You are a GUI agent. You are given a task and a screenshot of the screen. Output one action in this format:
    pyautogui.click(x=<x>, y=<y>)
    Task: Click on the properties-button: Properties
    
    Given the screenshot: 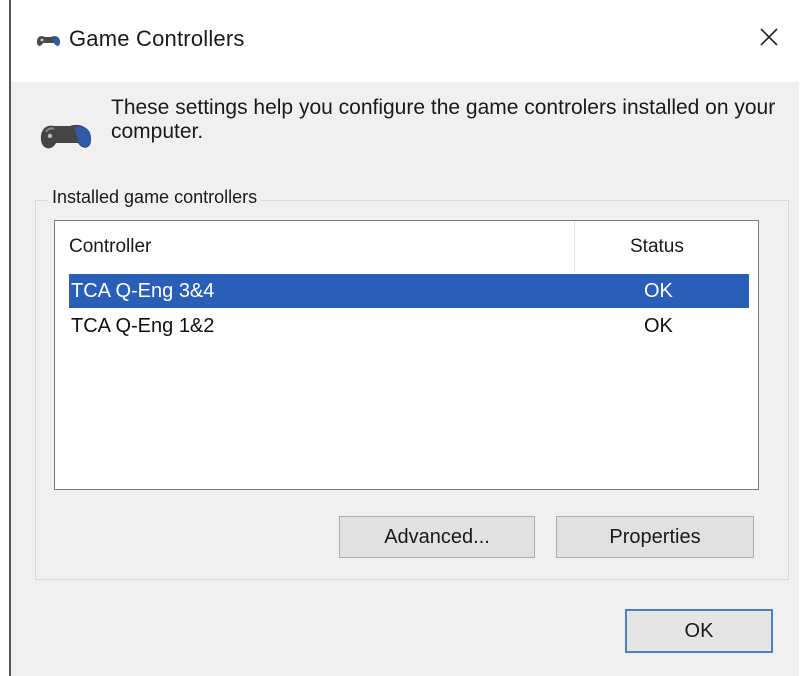 What is the action you would take?
    pyautogui.click(x=655, y=537)
    